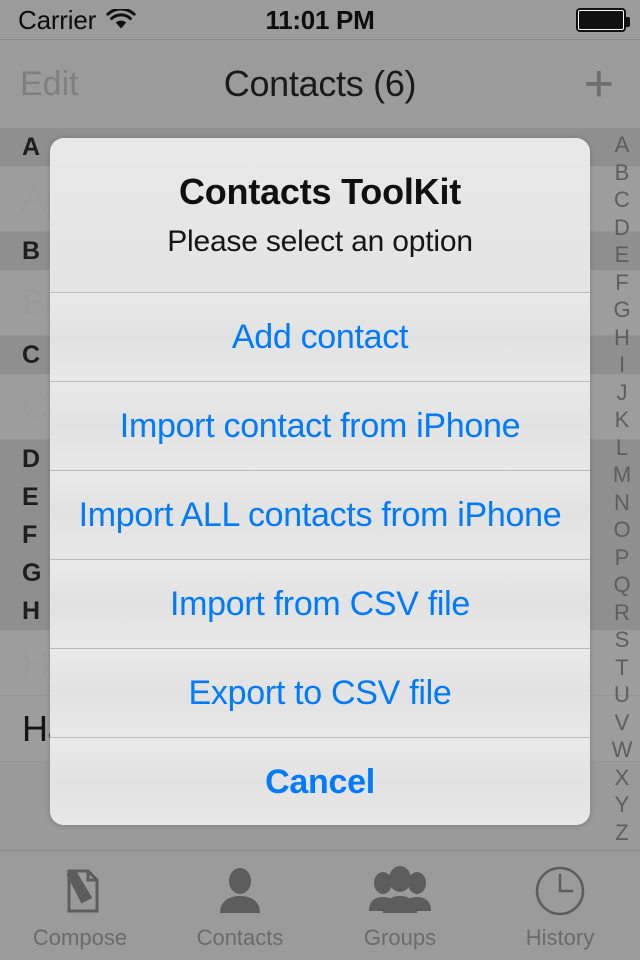 The height and width of the screenshot is (960, 640). I want to click on index-letter: O, so click(621, 530).